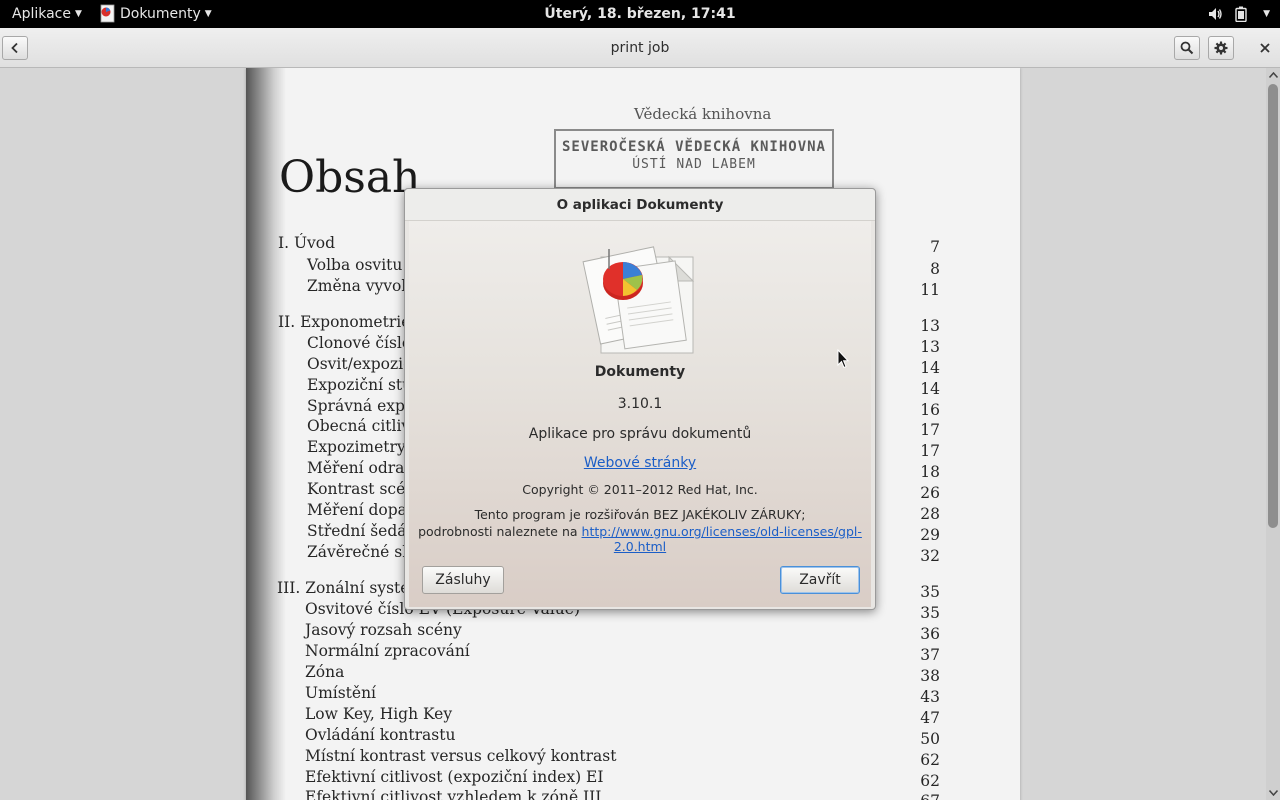 The height and width of the screenshot is (800, 1280). Describe the element at coordinates (463, 580) in the screenshot. I see `credits-button: Zásluhy` at that location.